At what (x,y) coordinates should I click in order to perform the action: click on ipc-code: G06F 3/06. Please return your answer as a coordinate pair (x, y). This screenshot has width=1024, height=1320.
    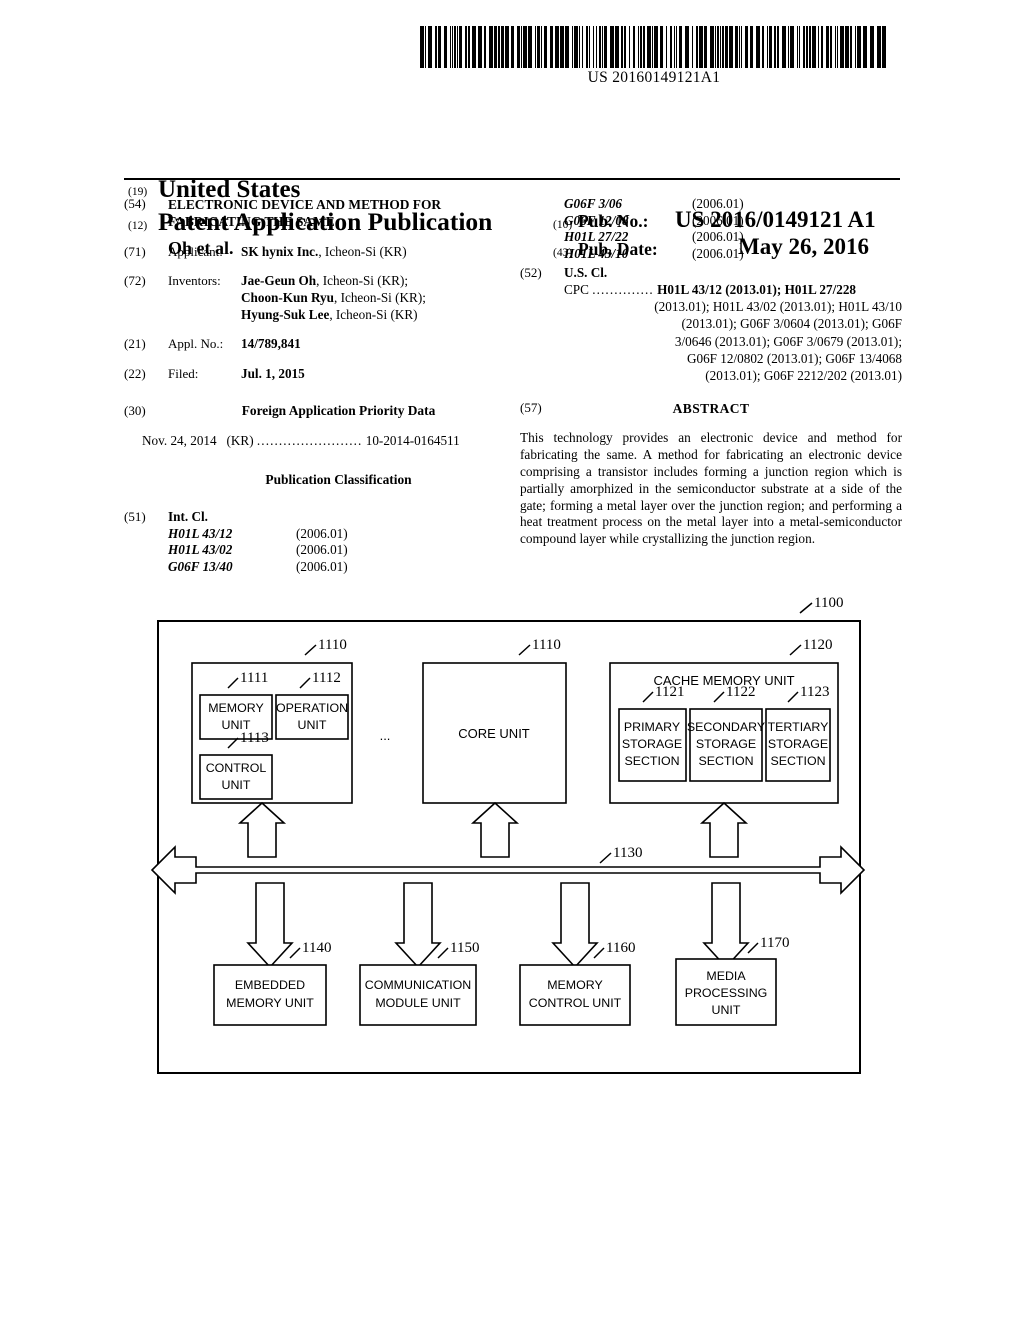
    Looking at the image, I should click on (593, 203).